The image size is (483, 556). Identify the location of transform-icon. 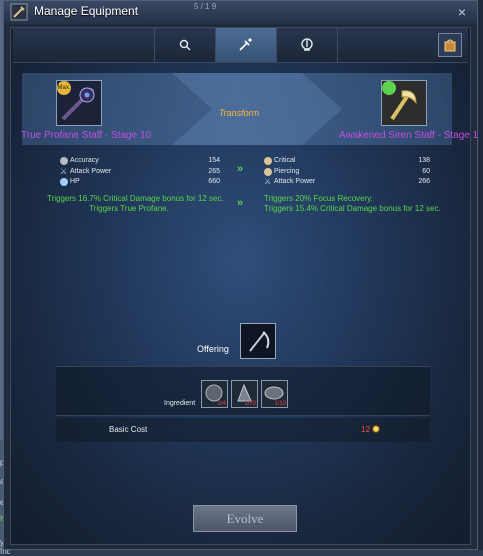
(245, 44).